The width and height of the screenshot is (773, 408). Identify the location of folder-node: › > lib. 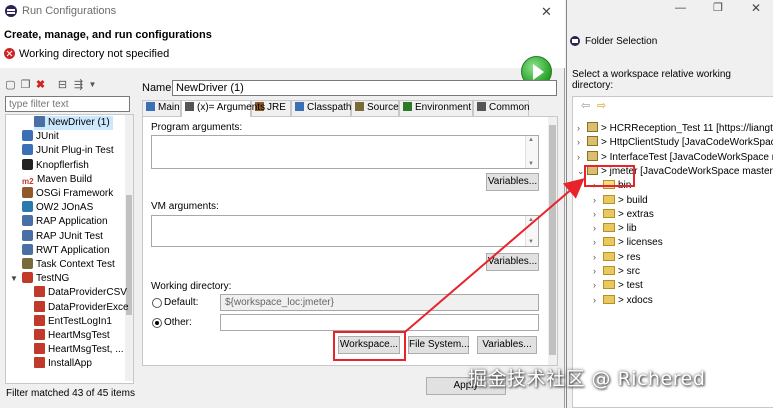
(615, 228).